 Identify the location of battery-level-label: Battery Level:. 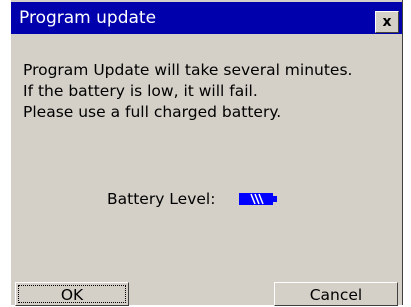
(161, 199).